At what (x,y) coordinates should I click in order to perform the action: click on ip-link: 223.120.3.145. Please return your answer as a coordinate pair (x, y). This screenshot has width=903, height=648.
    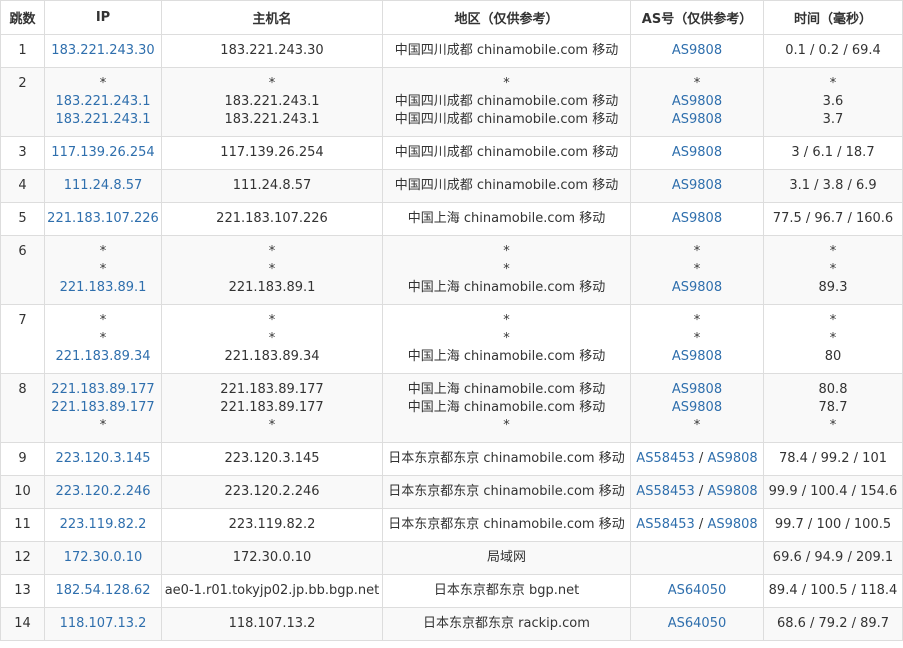
    Looking at the image, I should click on (103, 459).